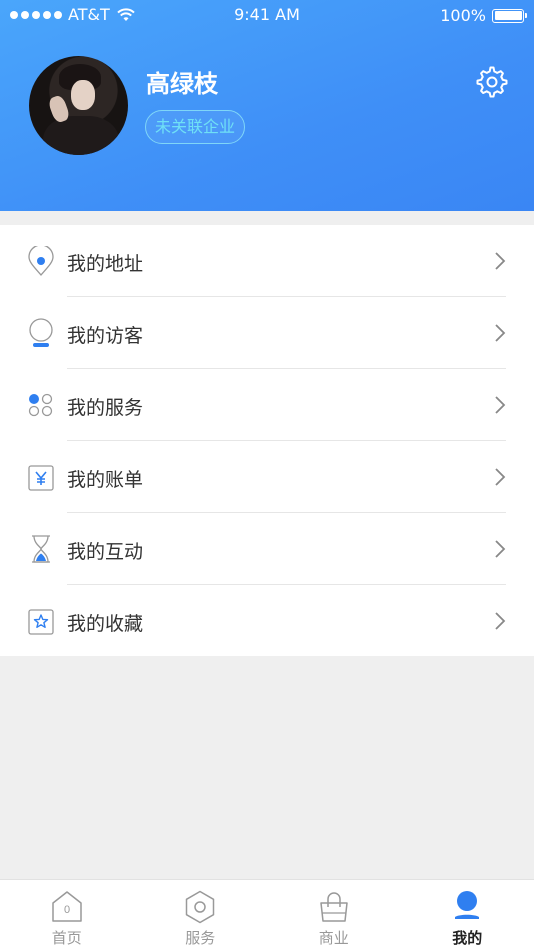  I want to click on home-icon: 0, so click(67, 906).